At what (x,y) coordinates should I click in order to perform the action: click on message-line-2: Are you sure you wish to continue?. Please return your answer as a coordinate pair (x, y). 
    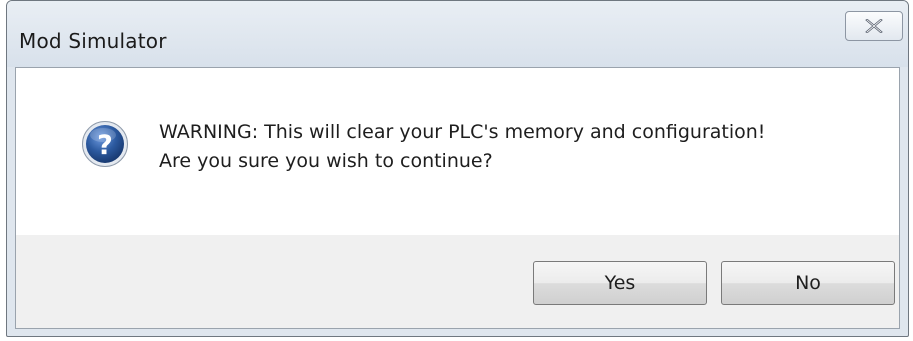
    Looking at the image, I should click on (326, 161).